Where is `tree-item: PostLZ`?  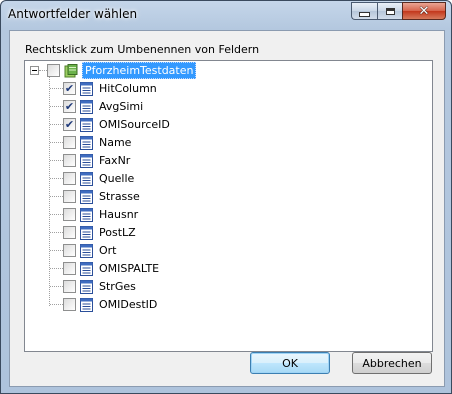
tree-item: PostLZ is located at coordinates (99, 232).